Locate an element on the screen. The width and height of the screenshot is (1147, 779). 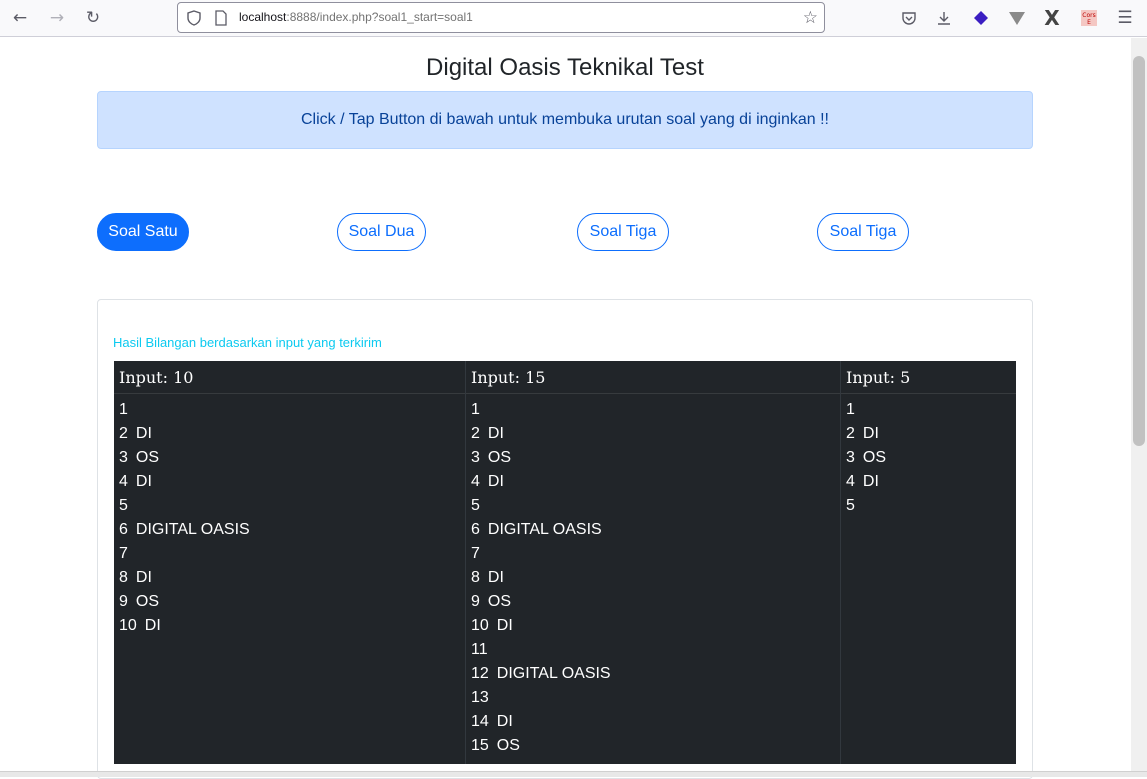
table-row: 14 DI is located at coordinates (653, 722).